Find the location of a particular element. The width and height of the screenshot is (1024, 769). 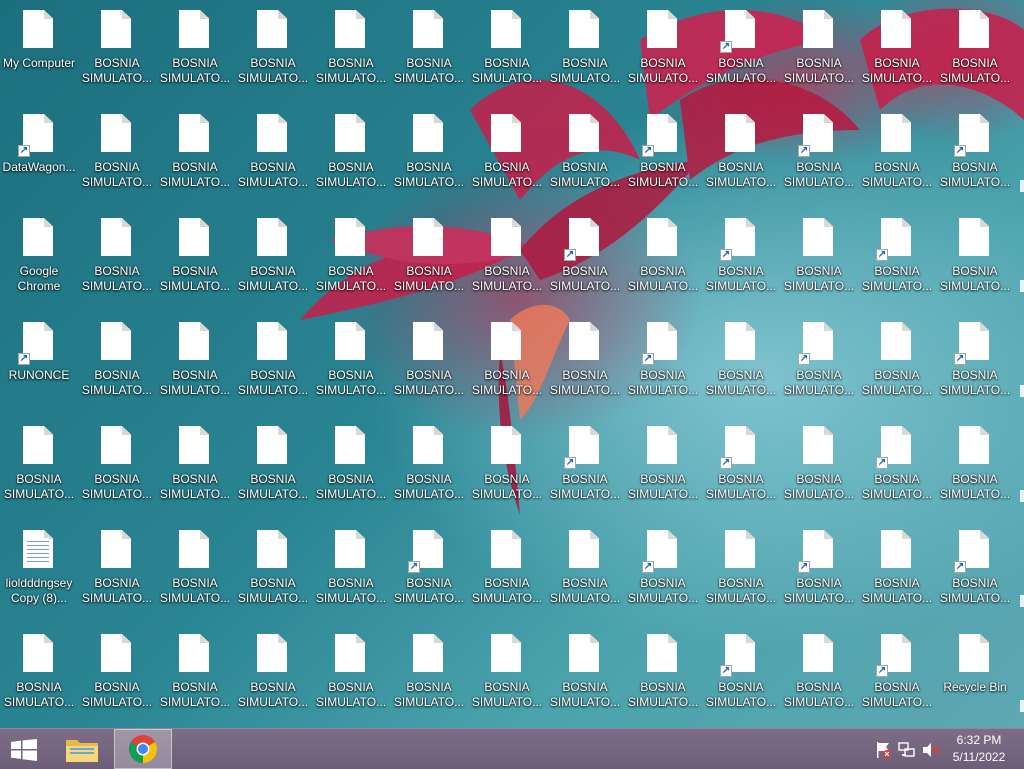

taskbar-google-chrome is located at coordinates (143, 749).